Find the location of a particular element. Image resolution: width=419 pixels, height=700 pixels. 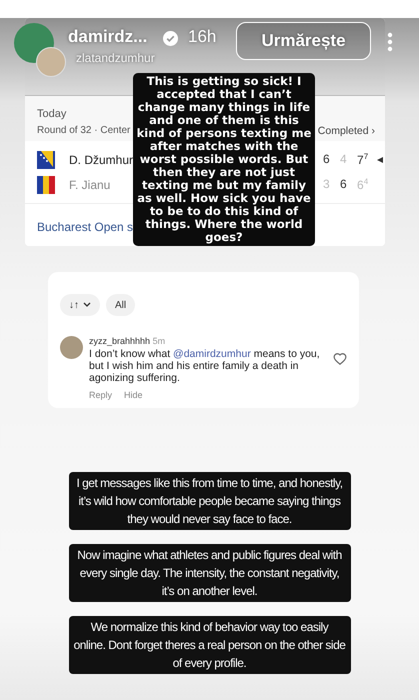

more-icon is located at coordinates (390, 42).